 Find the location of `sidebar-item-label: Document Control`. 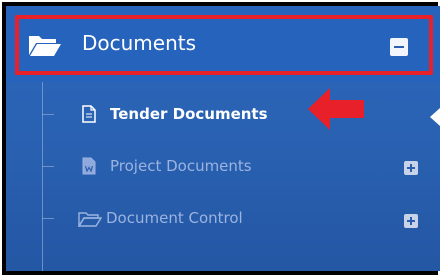

sidebar-item-label: Document Control is located at coordinates (174, 218).